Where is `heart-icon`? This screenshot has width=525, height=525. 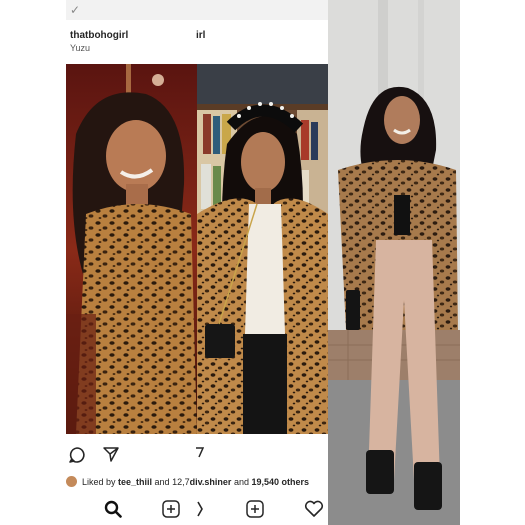
heart-icon is located at coordinates (314, 511).